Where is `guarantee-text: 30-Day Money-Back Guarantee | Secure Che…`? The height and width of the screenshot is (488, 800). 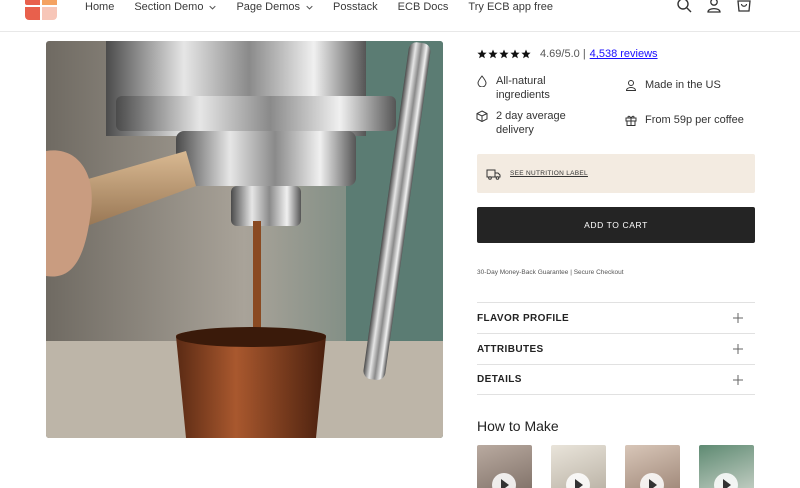 guarantee-text: 30-Day Money-Back Guarantee | Secure Che… is located at coordinates (550, 272).